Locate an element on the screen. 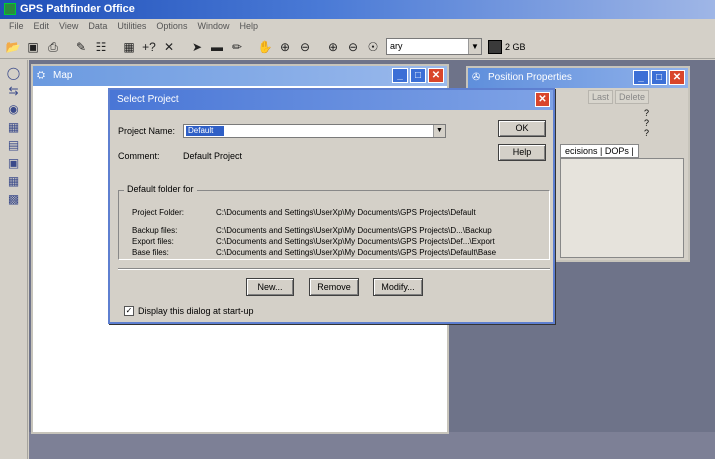 This screenshot has height=459, width=715. startup-checkbox-row: ✓ Display this dialog at start-up is located at coordinates (189, 311).